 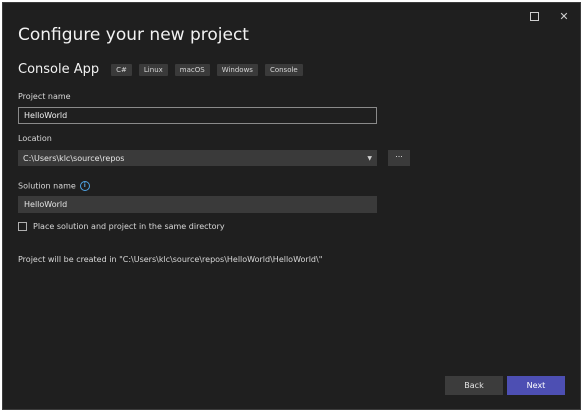 I want to click on location-value: C:\Users\klc\source\repos, so click(x=74, y=158).